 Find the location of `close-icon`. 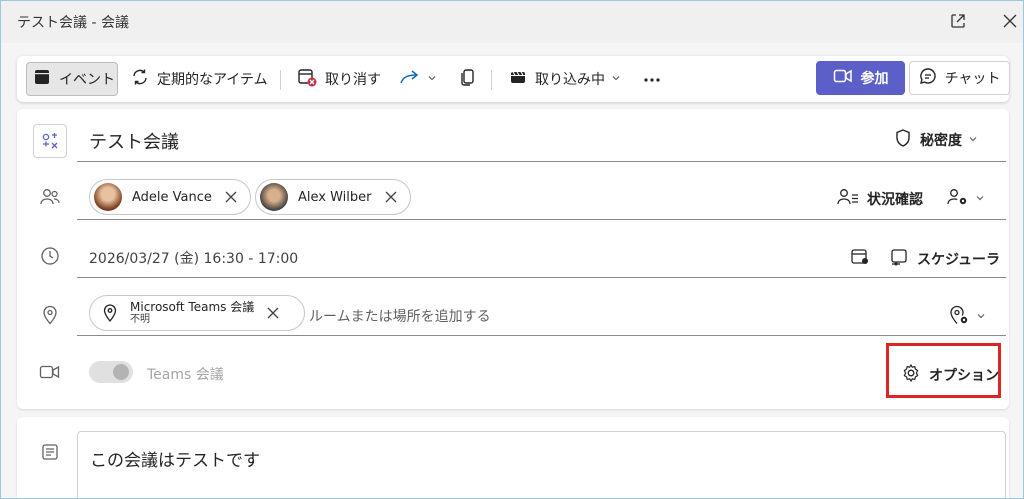

close-icon is located at coordinates (1010, 21).